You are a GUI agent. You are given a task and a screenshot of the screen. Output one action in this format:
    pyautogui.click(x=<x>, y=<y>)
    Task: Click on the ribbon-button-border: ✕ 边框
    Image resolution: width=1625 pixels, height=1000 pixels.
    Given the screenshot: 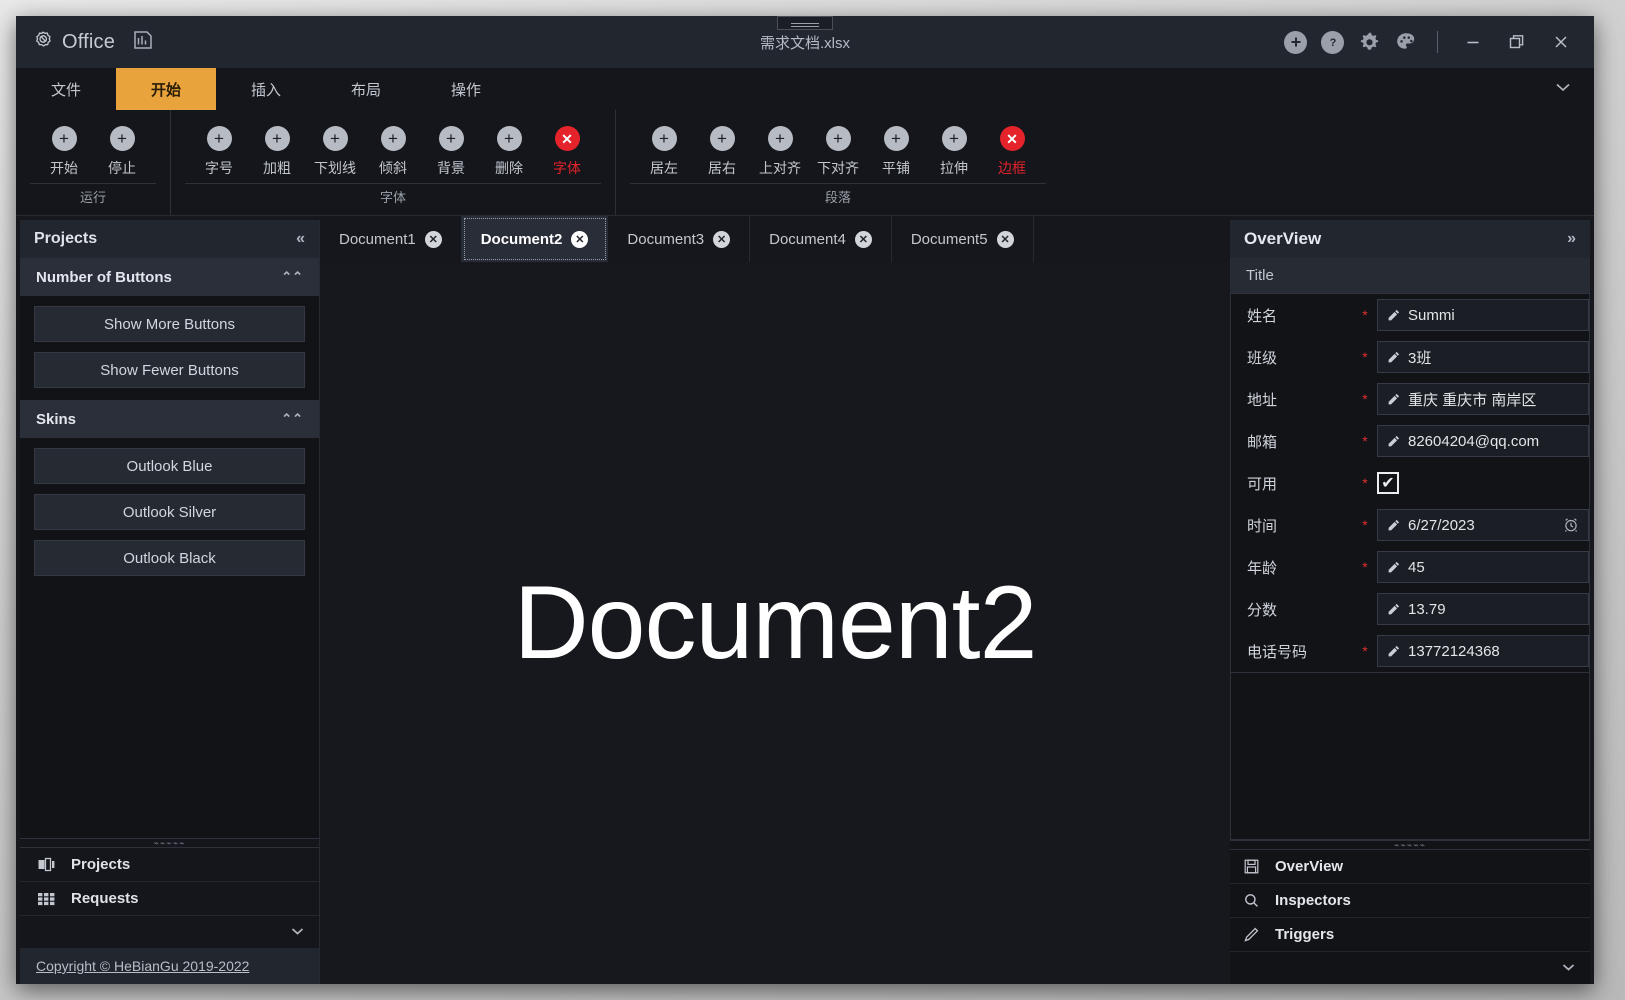 What is the action you would take?
    pyautogui.click(x=1012, y=149)
    